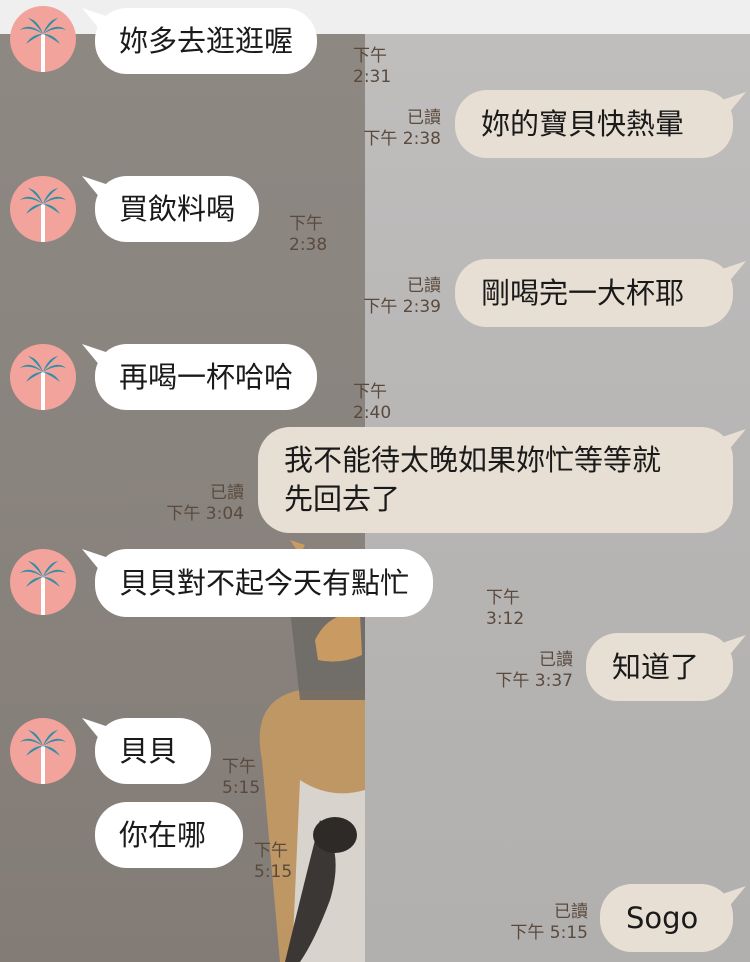 The height and width of the screenshot is (962, 750). I want to click on message-meta: 已讀 下午 3:04, so click(201, 504).